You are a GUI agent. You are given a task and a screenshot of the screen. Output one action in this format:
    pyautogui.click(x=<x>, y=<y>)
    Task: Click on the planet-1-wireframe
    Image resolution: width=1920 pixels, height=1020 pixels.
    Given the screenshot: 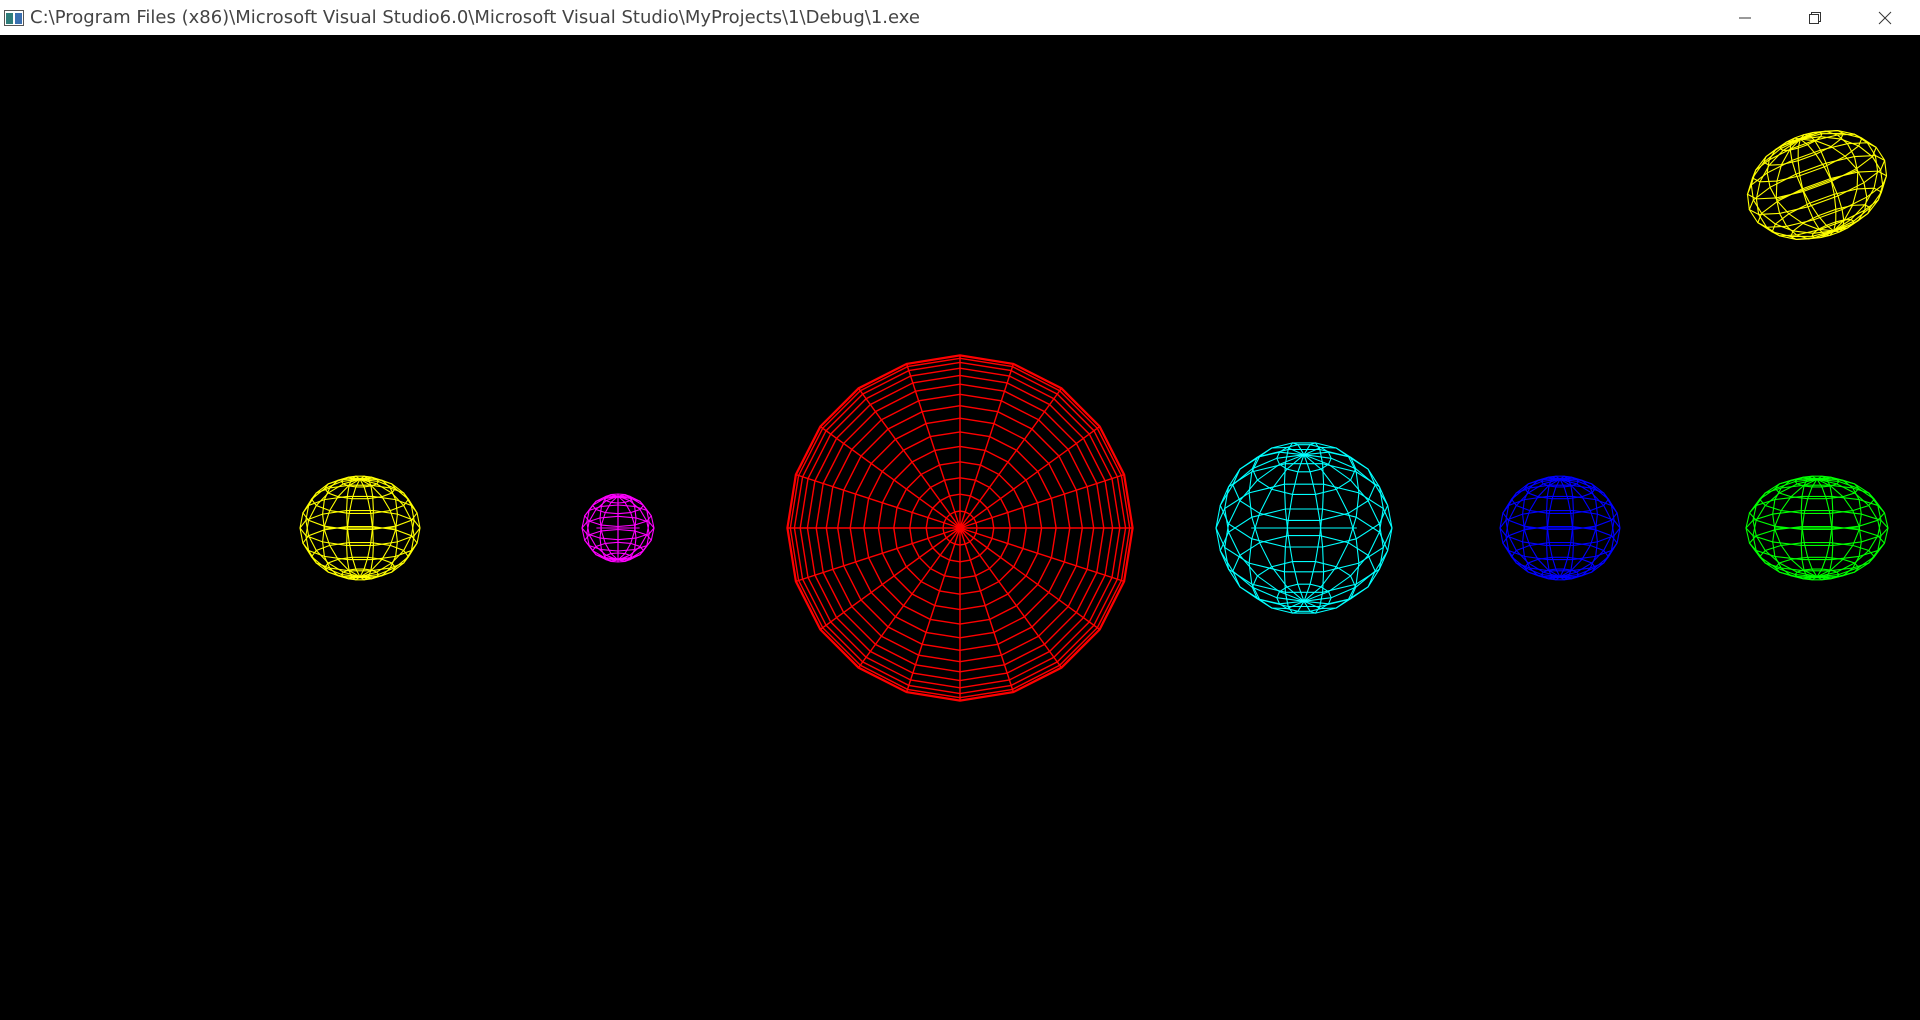 What is the action you would take?
    pyautogui.click(x=360, y=528)
    